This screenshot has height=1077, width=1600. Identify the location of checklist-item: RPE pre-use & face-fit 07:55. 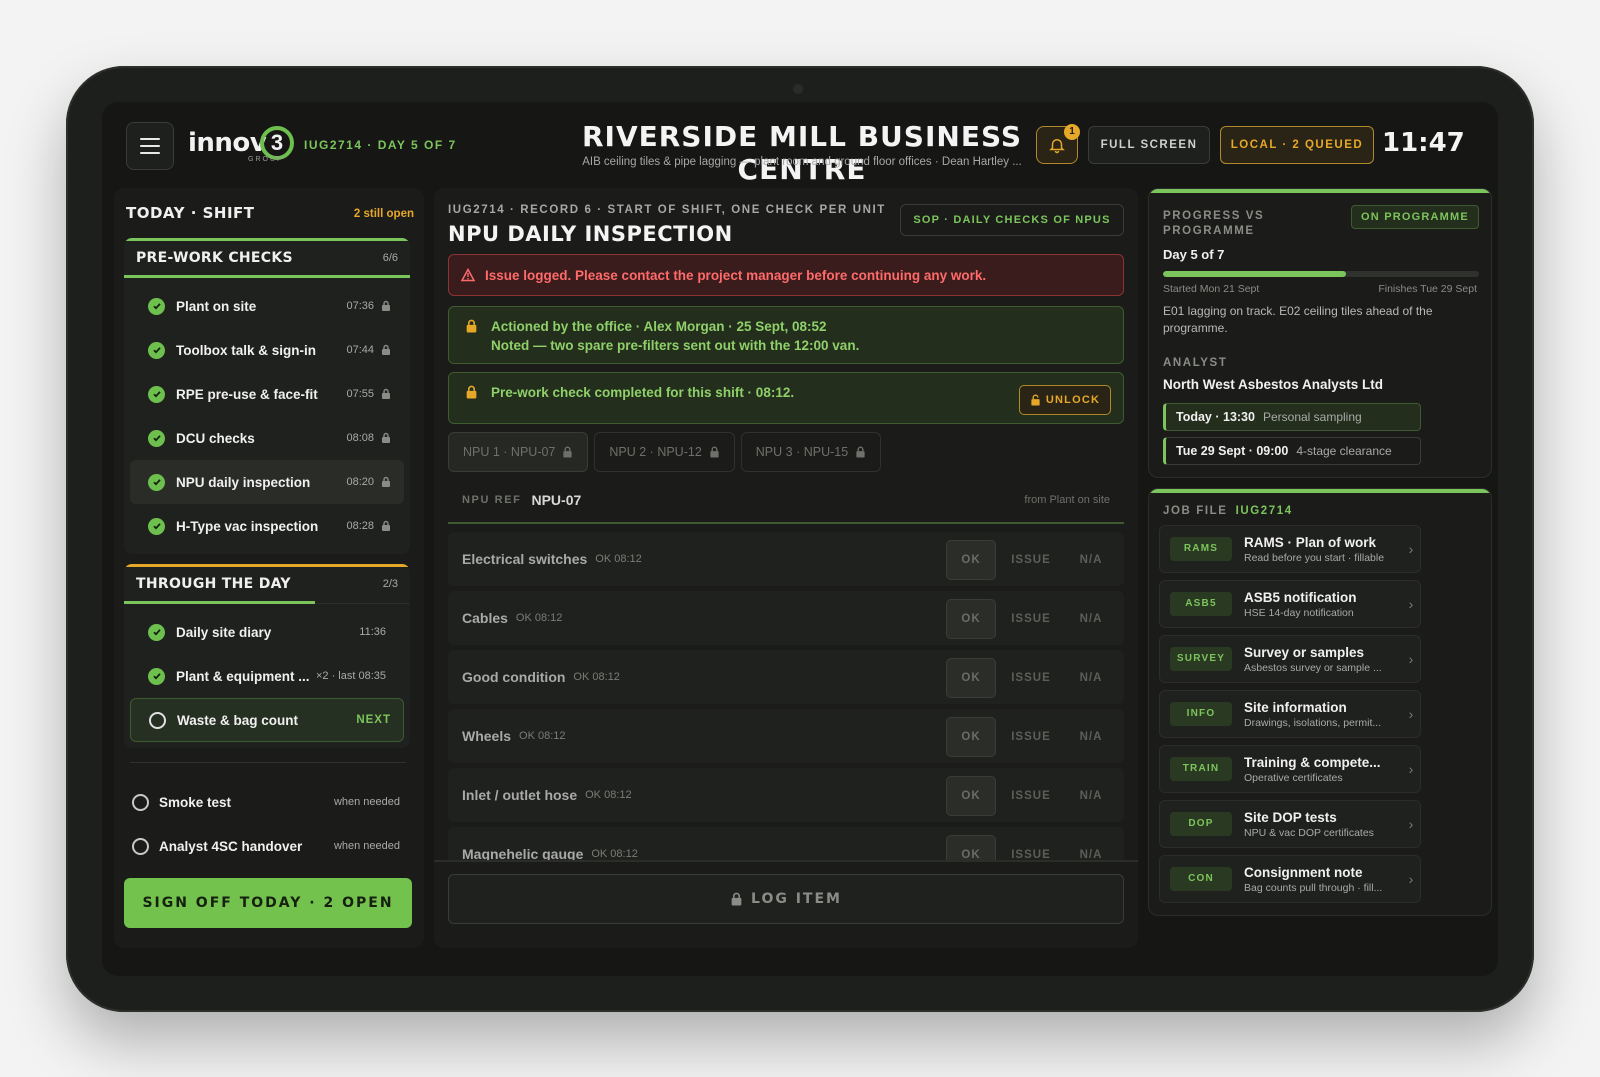
(267, 394).